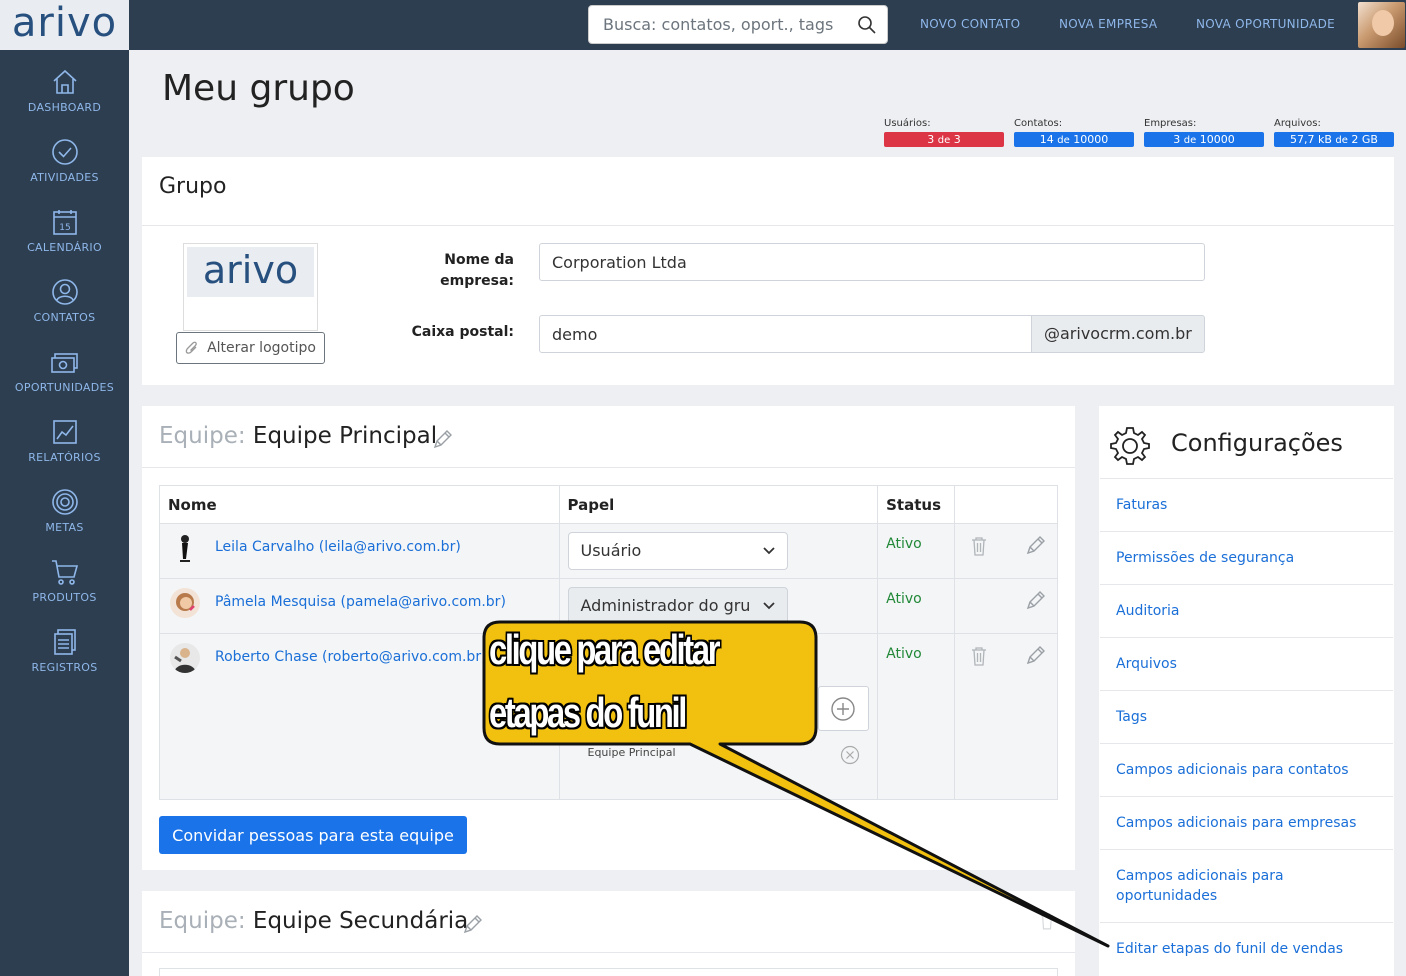 The image size is (1406, 976). Describe the element at coordinates (608, 504) in the screenshot. I see `table-header-row: Nome Papel Status` at that location.